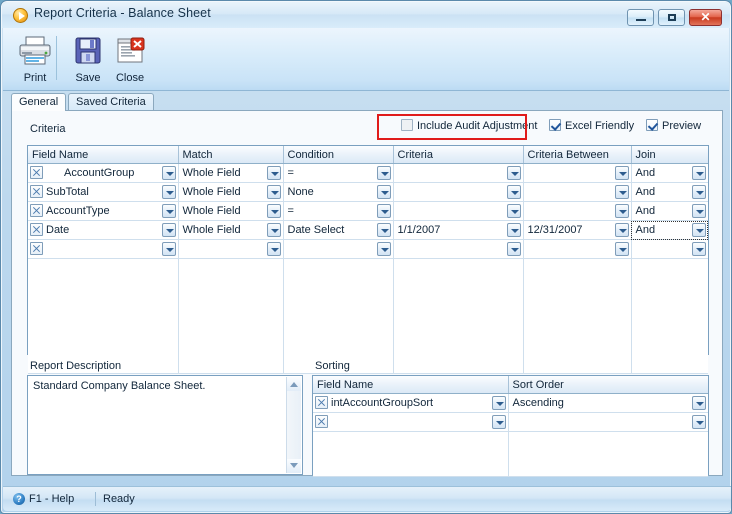  I want to click on maximize-button, so click(671, 17).